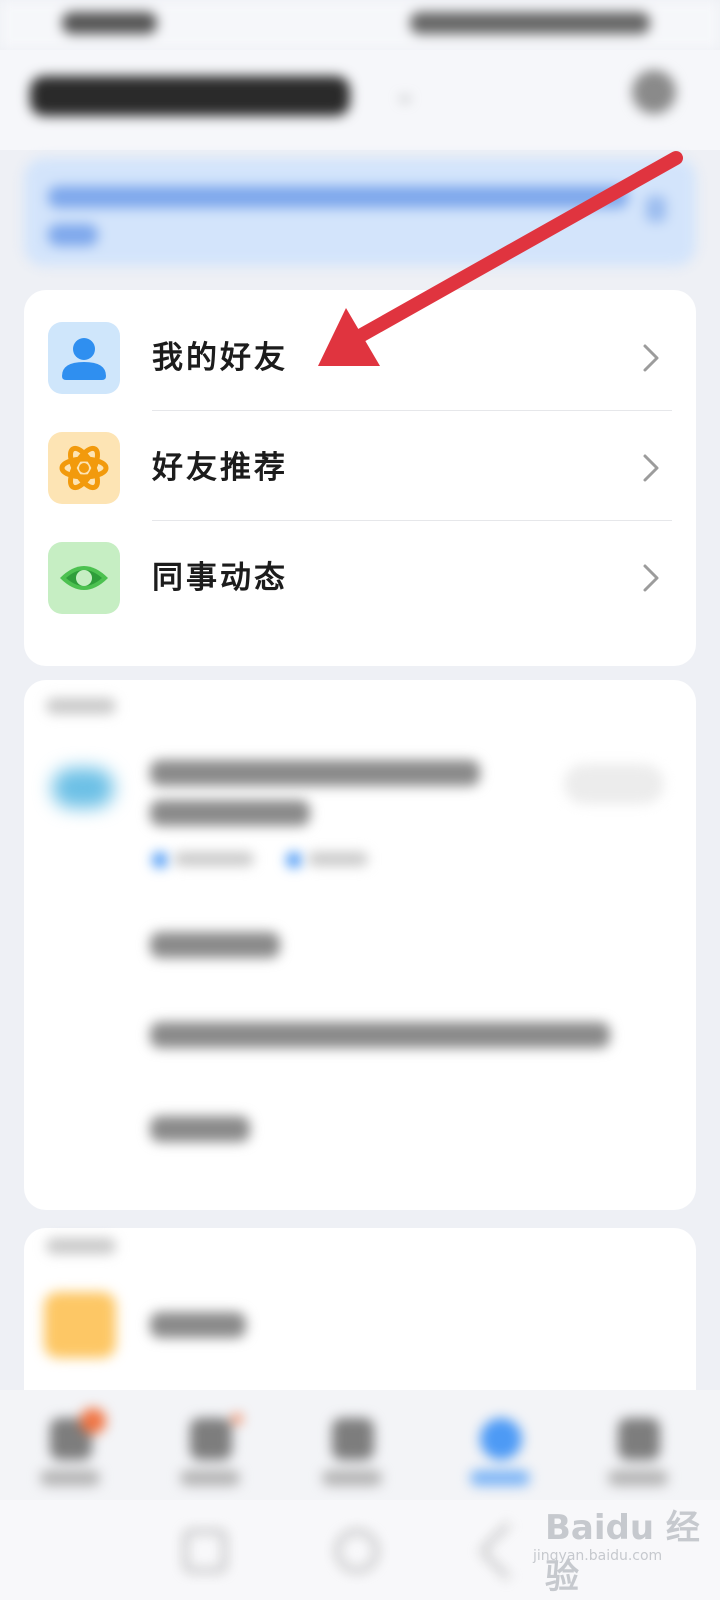 This screenshot has width=720, height=1600. What do you see at coordinates (205, 1551) in the screenshot?
I see `recent-apps-icon` at bounding box center [205, 1551].